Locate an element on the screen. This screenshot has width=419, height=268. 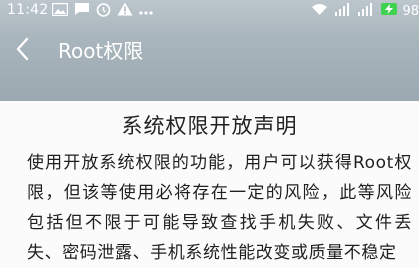
battery-level: 98 is located at coordinates (410, 11).